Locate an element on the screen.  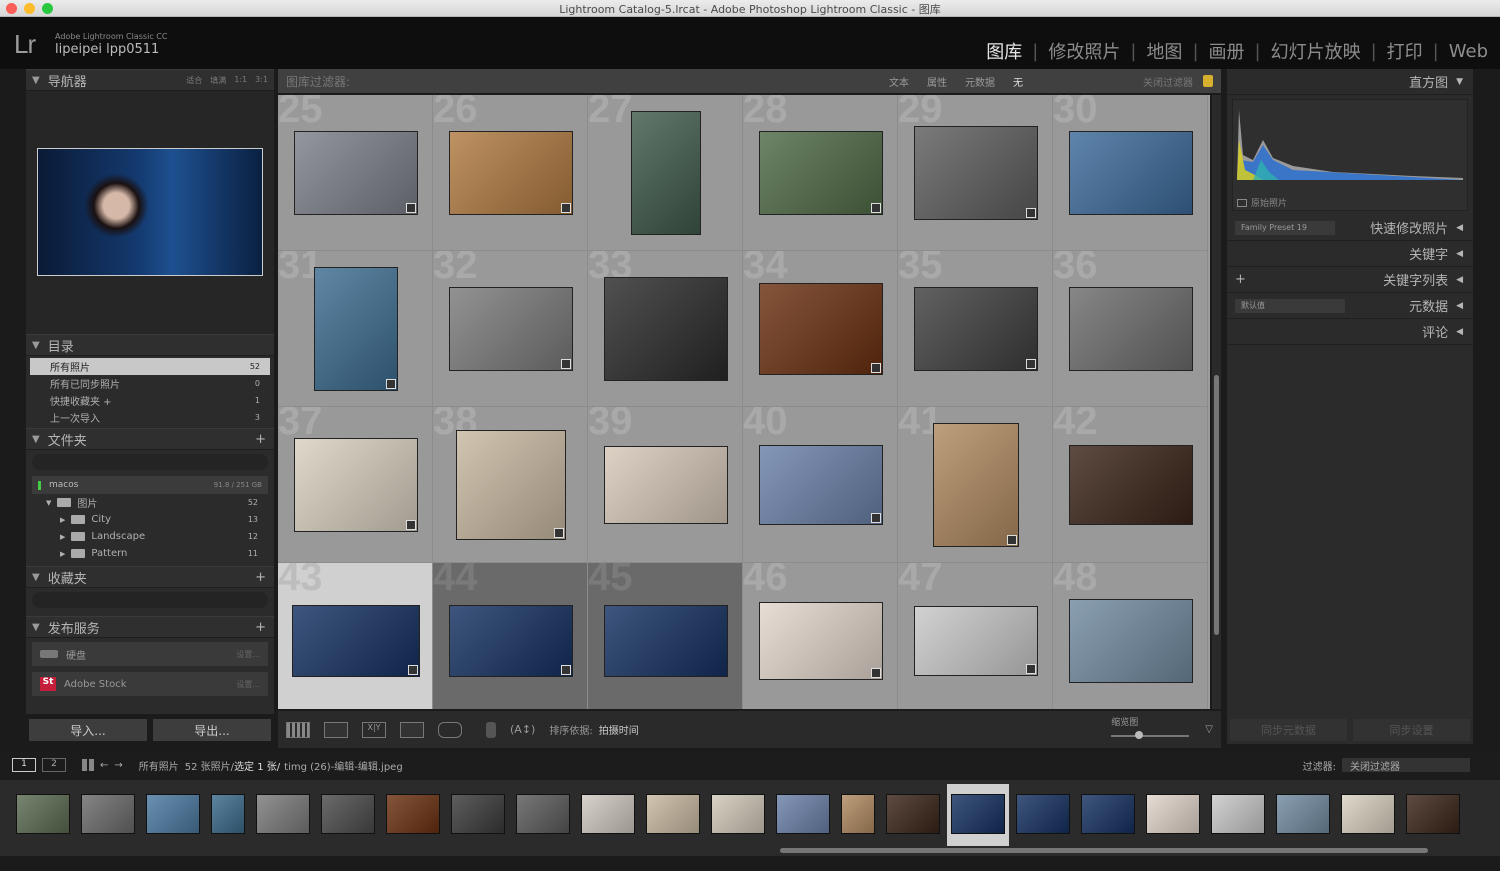
module-0: 图库 is located at coordinates (1004, 51).